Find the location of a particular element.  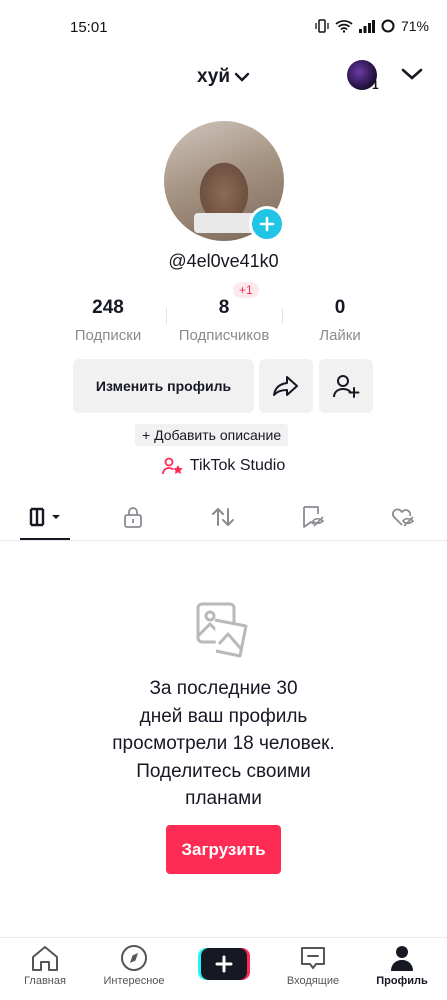

bottom-navigation: Главная Интересное Входящие Профиль is located at coordinates (223, 968).